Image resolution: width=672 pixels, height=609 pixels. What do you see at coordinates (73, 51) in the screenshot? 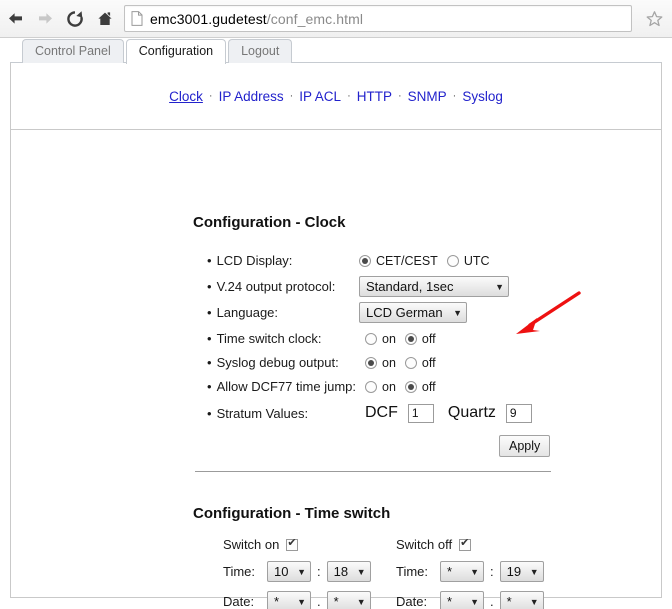
I see `tab-control-panel: Control Panel` at bounding box center [73, 51].